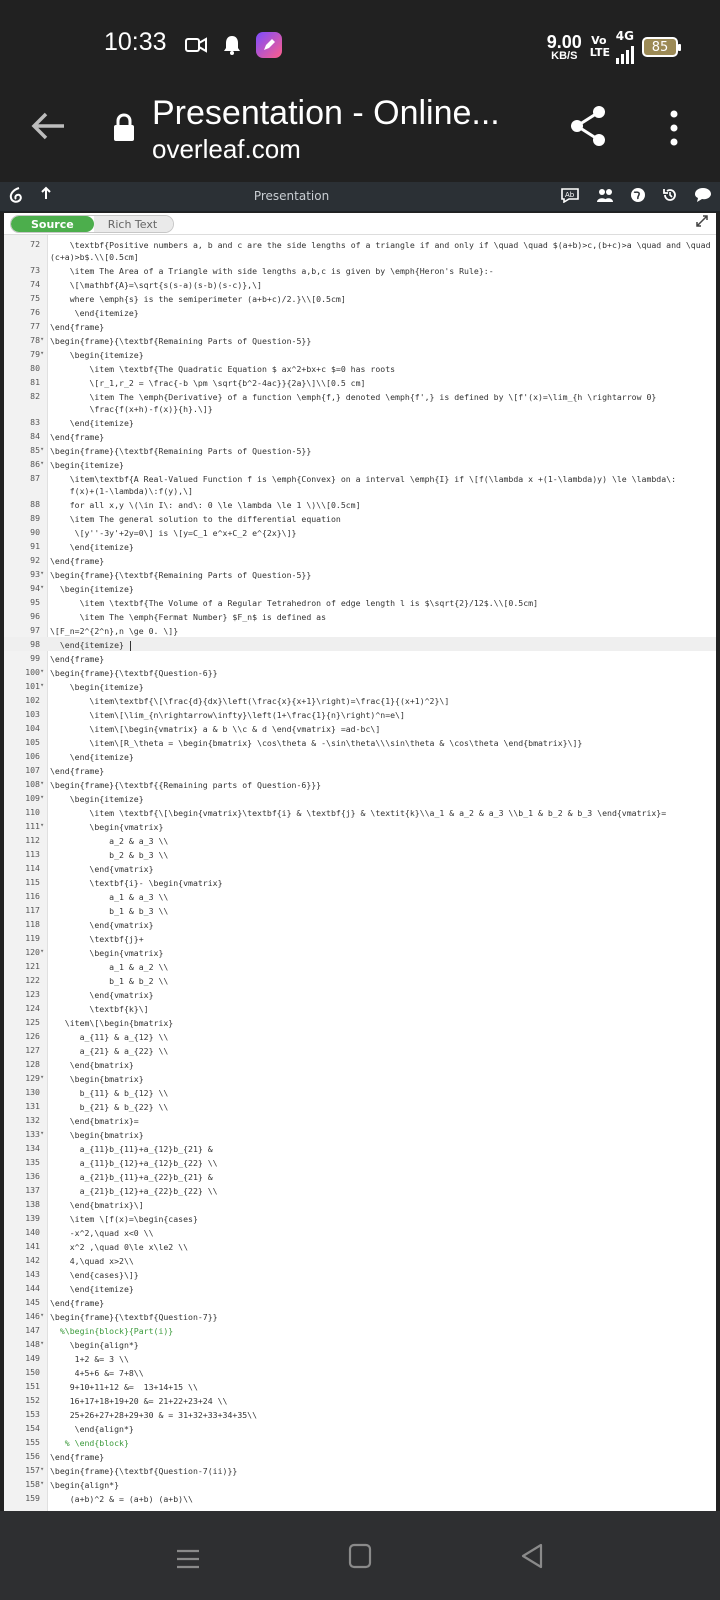 Image resolution: width=720 pixels, height=1600 pixels. I want to click on code-line: 139 \item \[f(x)=\begin{cases}, so click(360, 1218).